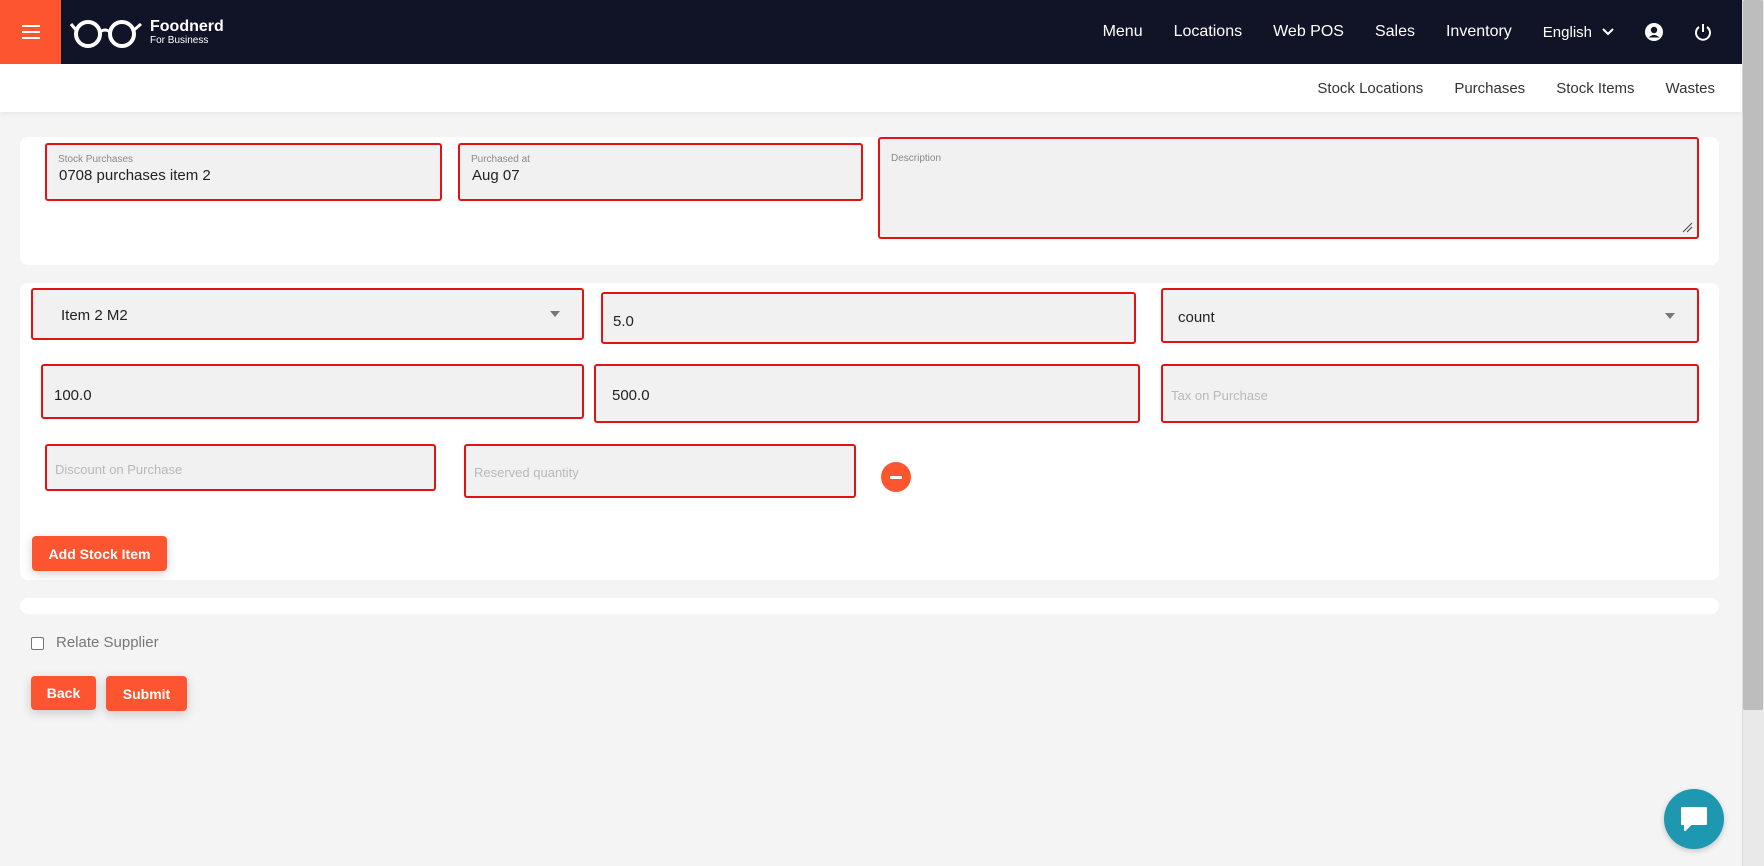 Image resolution: width=1764 pixels, height=866 pixels. What do you see at coordinates (106, 34) in the screenshot?
I see `glasses-logo-icon` at bounding box center [106, 34].